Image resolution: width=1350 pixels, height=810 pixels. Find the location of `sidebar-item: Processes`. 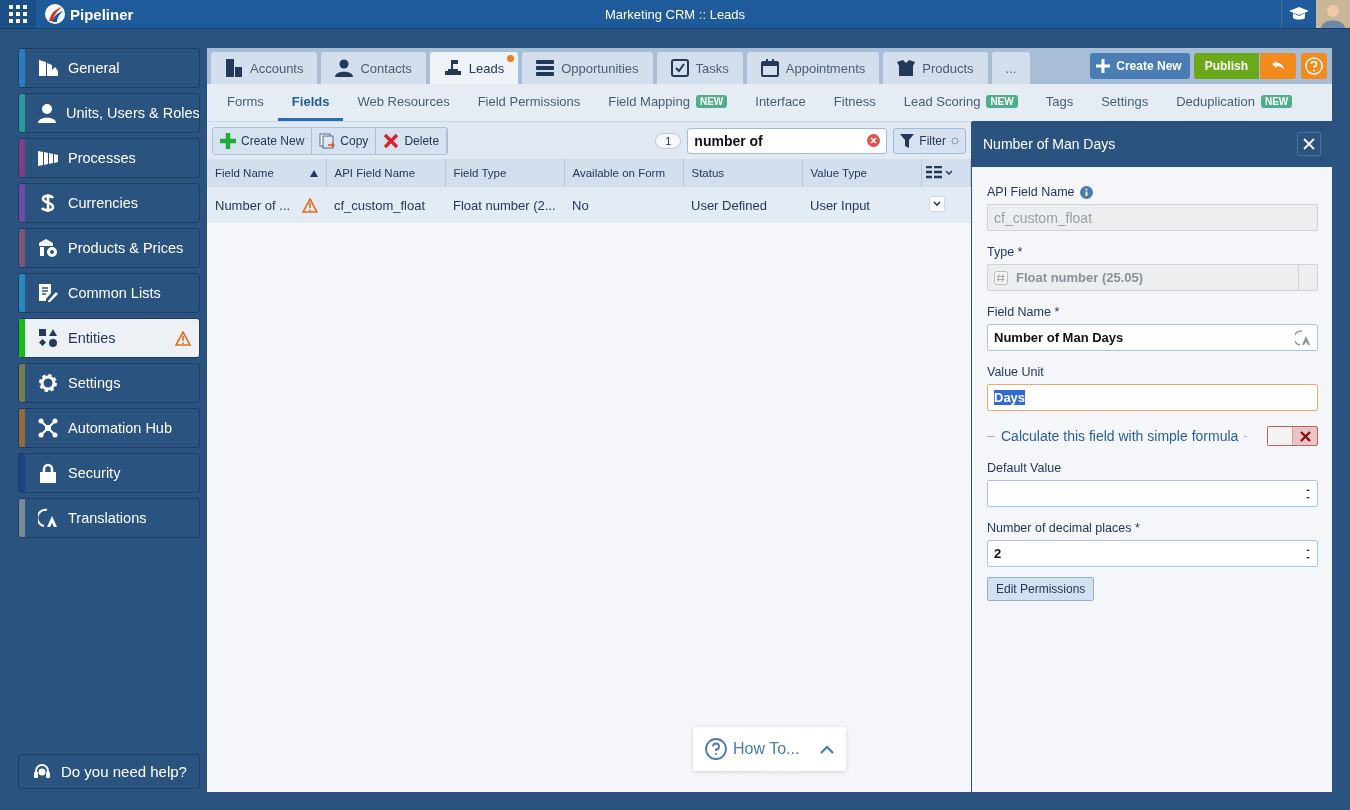

sidebar-item: Processes is located at coordinates (109, 158).